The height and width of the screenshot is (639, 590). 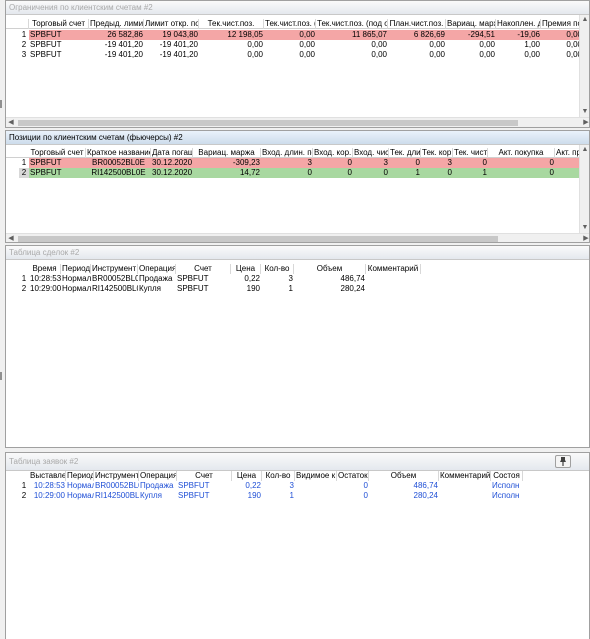 I want to click on trades-col-volume: Объем, so click(x=330, y=269).